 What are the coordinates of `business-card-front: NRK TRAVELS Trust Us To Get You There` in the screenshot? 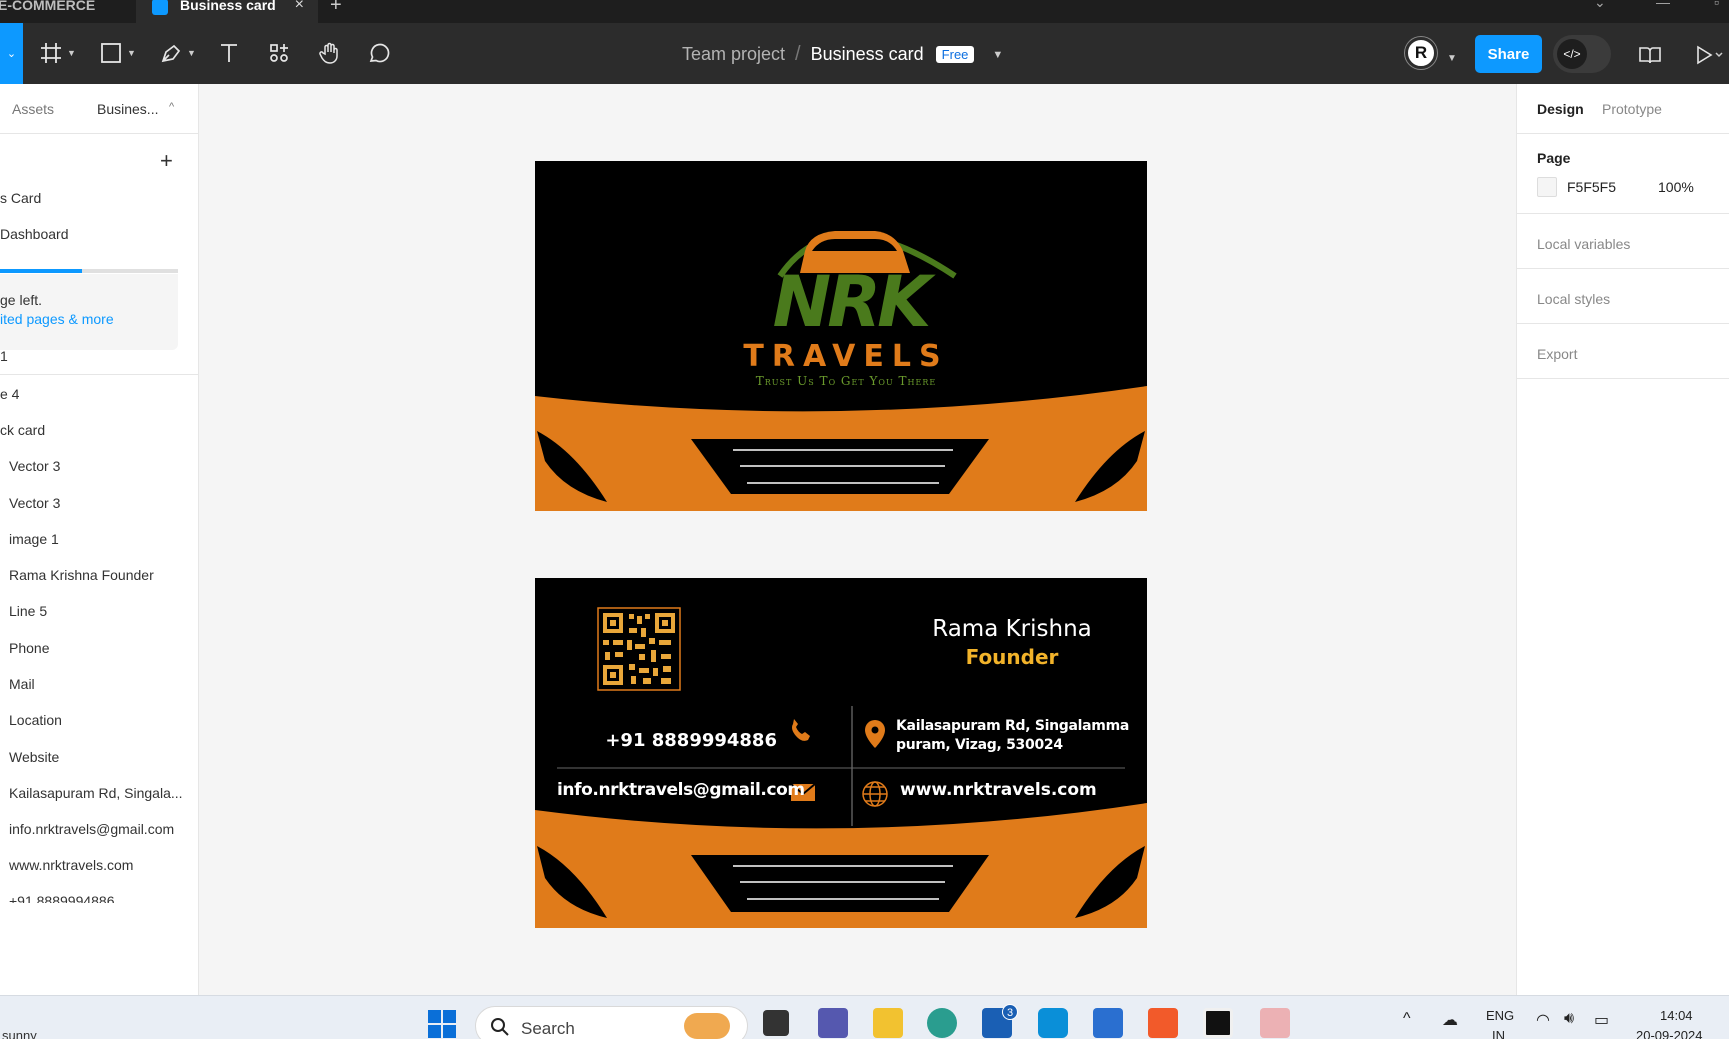 It's located at (841, 336).